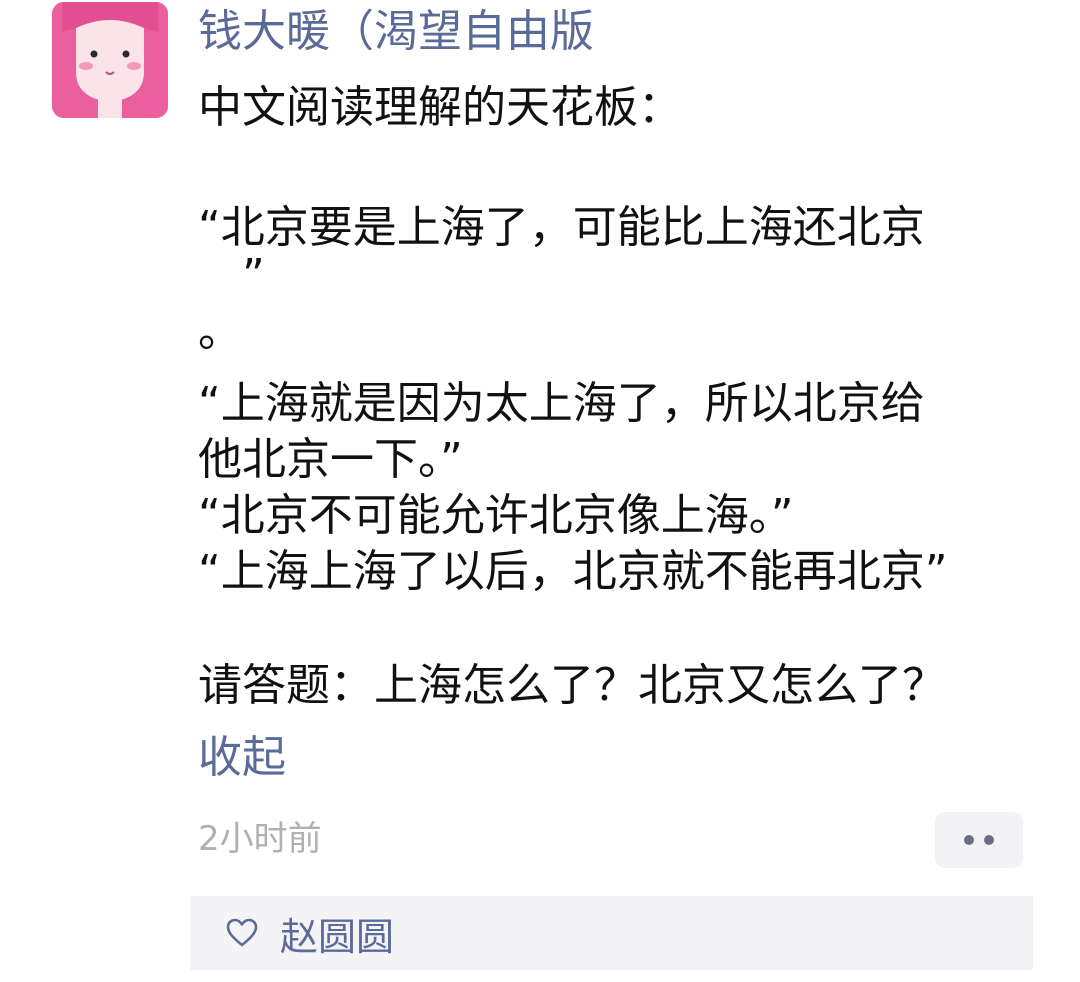 This screenshot has height=982, width=1080. Describe the element at coordinates (611, 933) in the screenshot. I see `likes-bar: 赵圆圆` at that location.